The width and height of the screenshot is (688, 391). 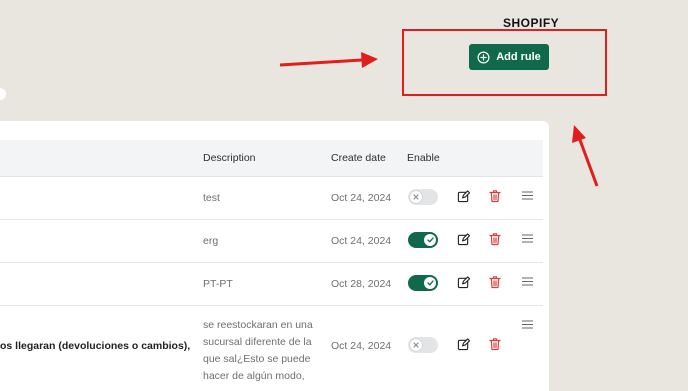 I want to click on highlight-box, so click(x=504, y=62).